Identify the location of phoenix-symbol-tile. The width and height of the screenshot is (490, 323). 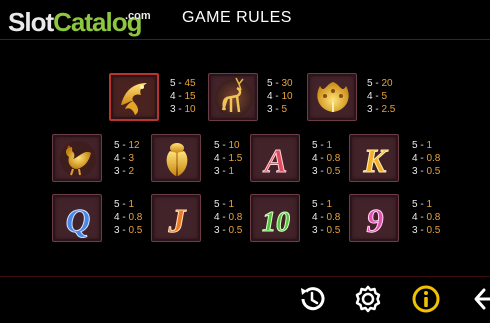
(134, 97).